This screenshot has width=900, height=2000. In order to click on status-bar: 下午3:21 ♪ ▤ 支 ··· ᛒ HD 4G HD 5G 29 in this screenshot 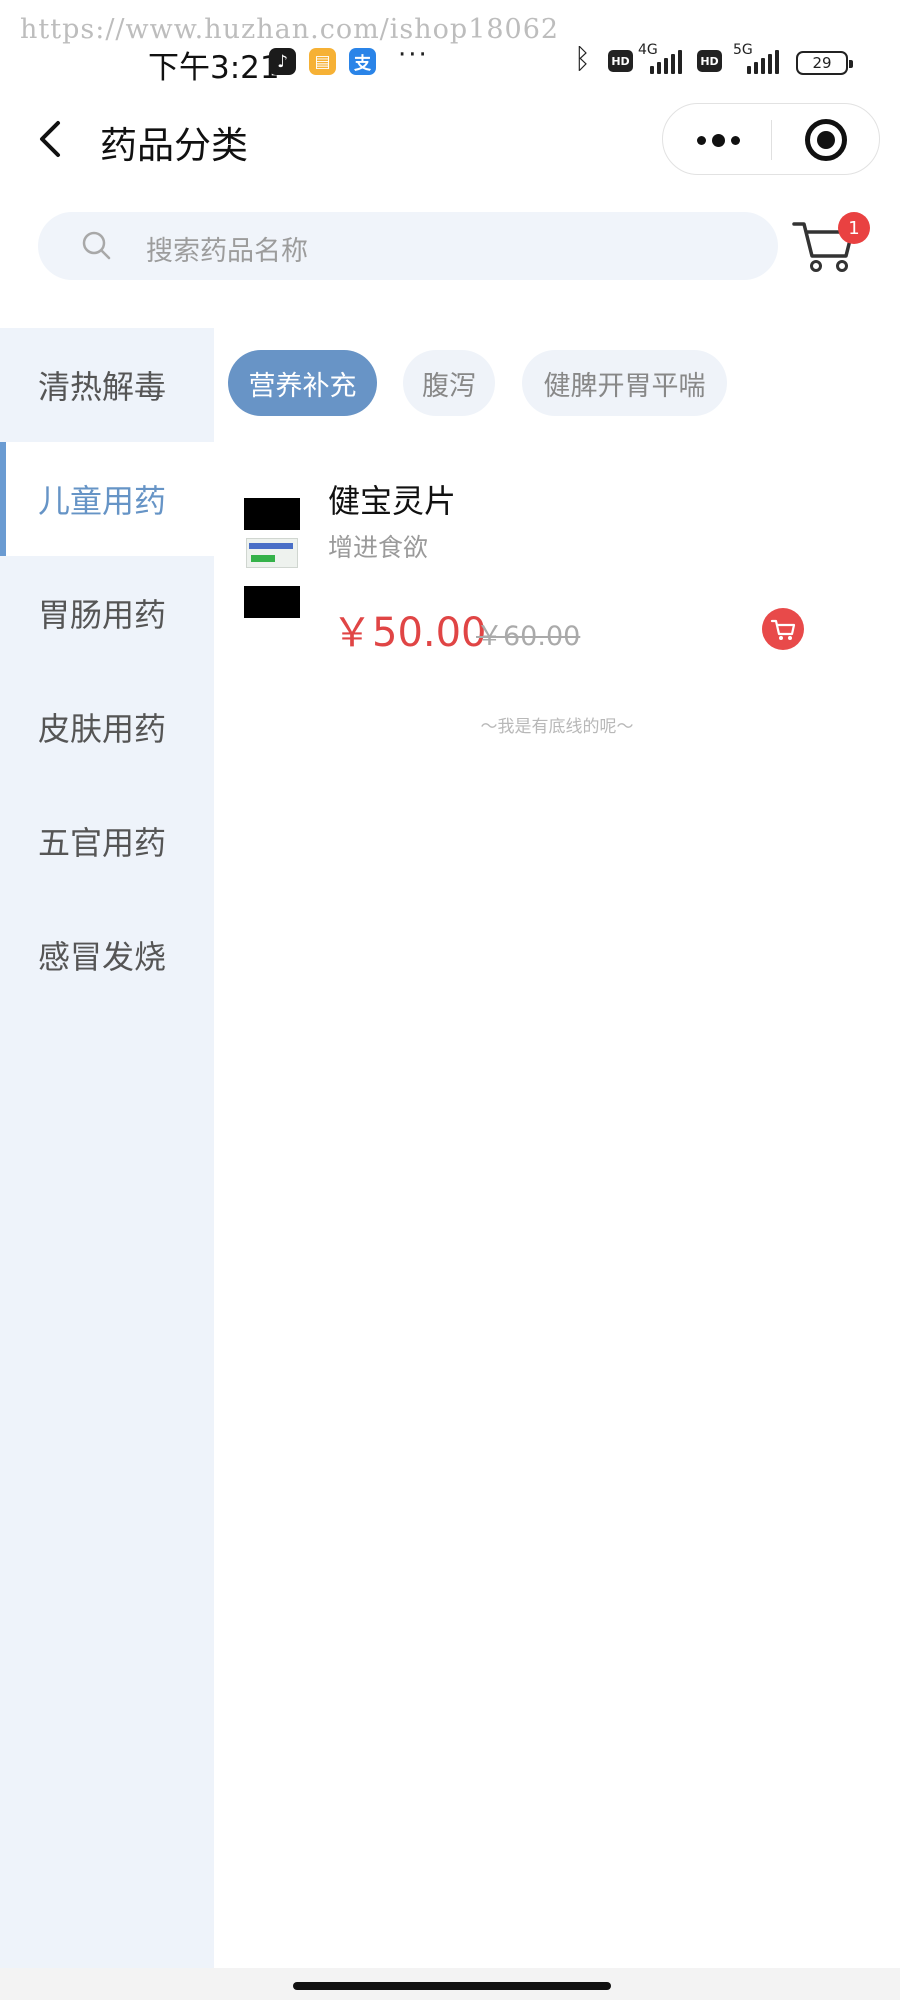, I will do `click(450, 62)`.